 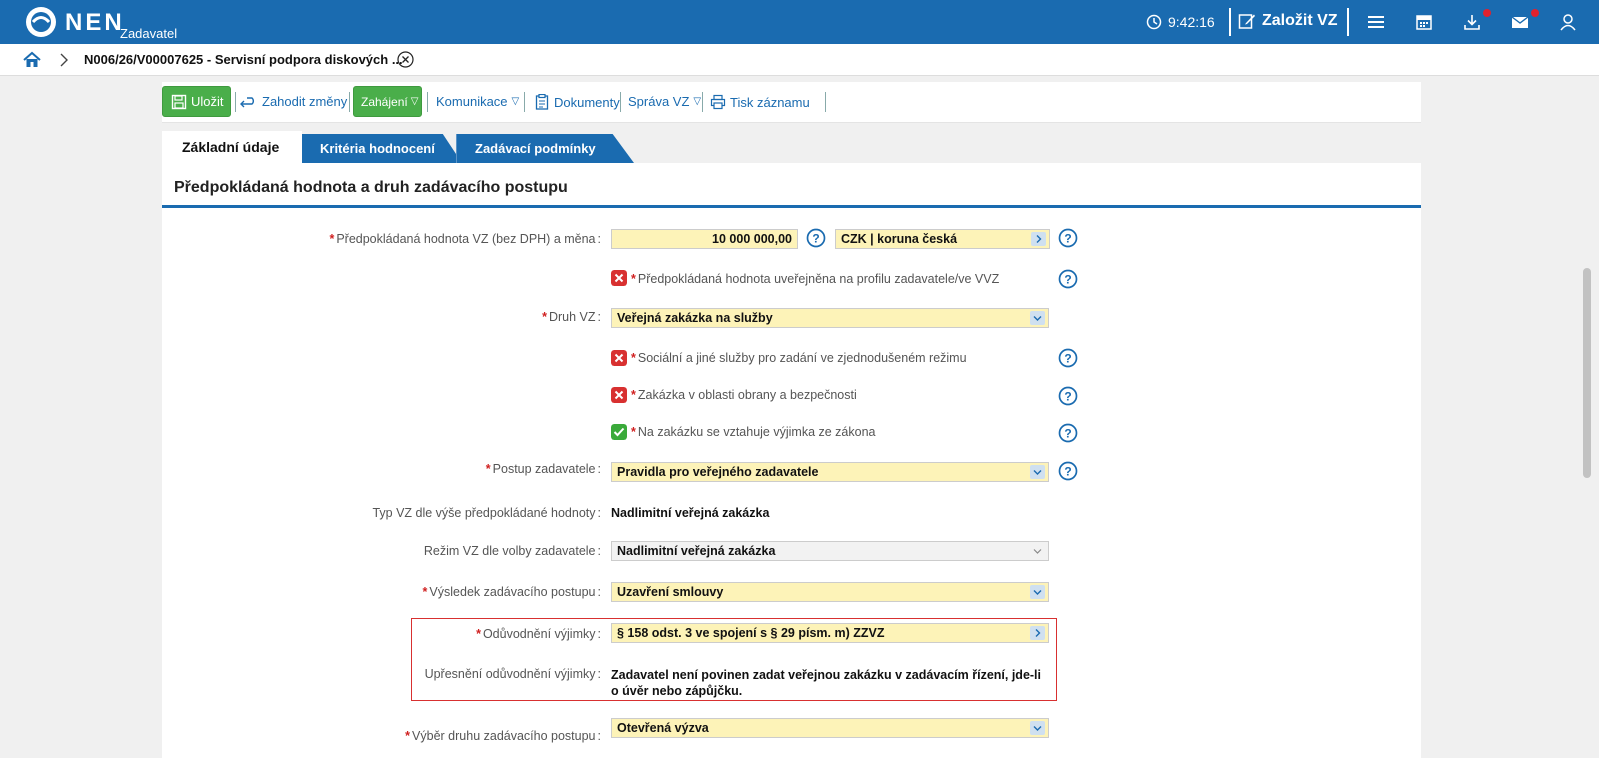 What do you see at coordinates (477, 101) in the screenshot?
I see `communication-dropdown: Komunikace ▽` at bounding box center [477, 101].